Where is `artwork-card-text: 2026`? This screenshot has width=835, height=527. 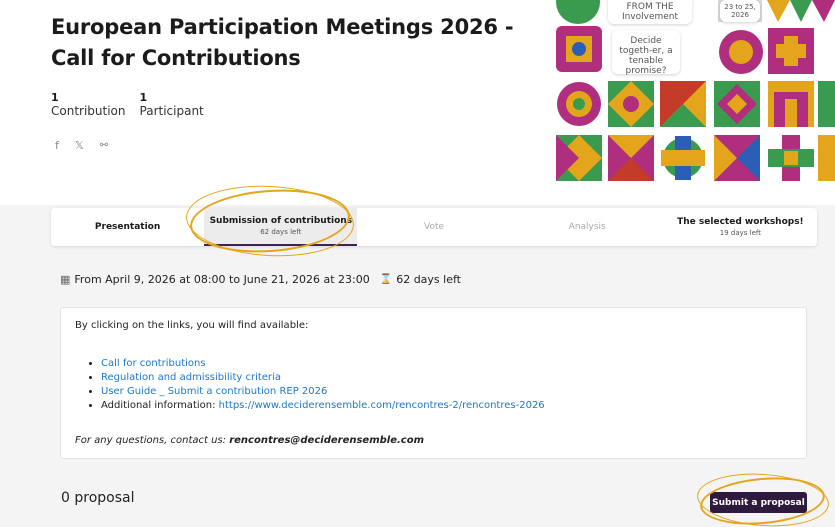
artwork-card-text: 2026 is located at coordinates (740, 15).